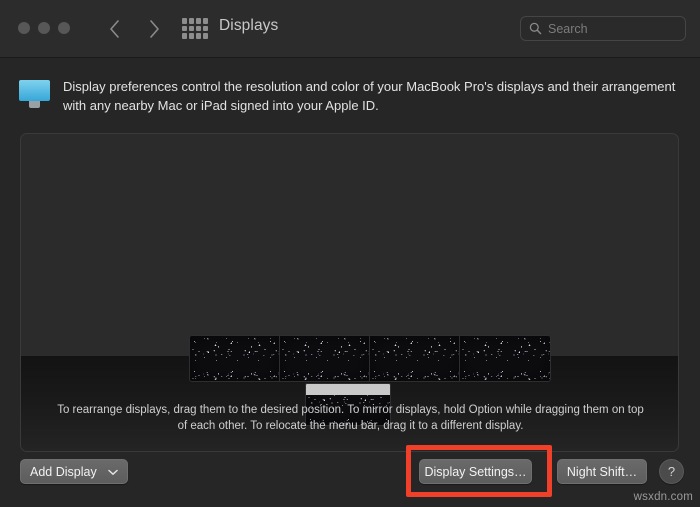  What do you see at coordinates (34, 95) in the screenshot?
I see `display-preferences-icon` at bounding box center [34, 95].